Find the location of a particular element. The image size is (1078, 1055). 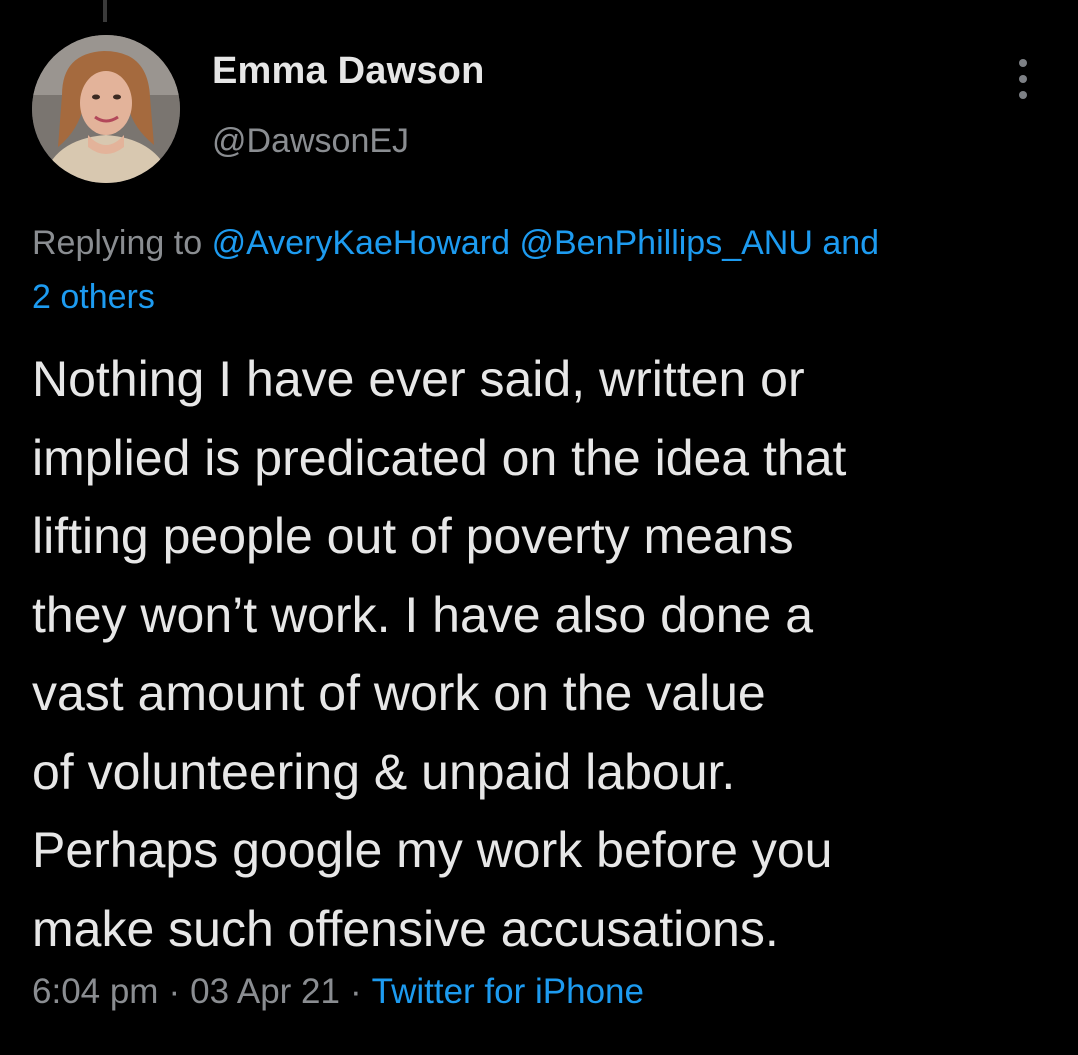

tweet-line: of volunteering & unpaid labour. is located at coordinates (384, 771).